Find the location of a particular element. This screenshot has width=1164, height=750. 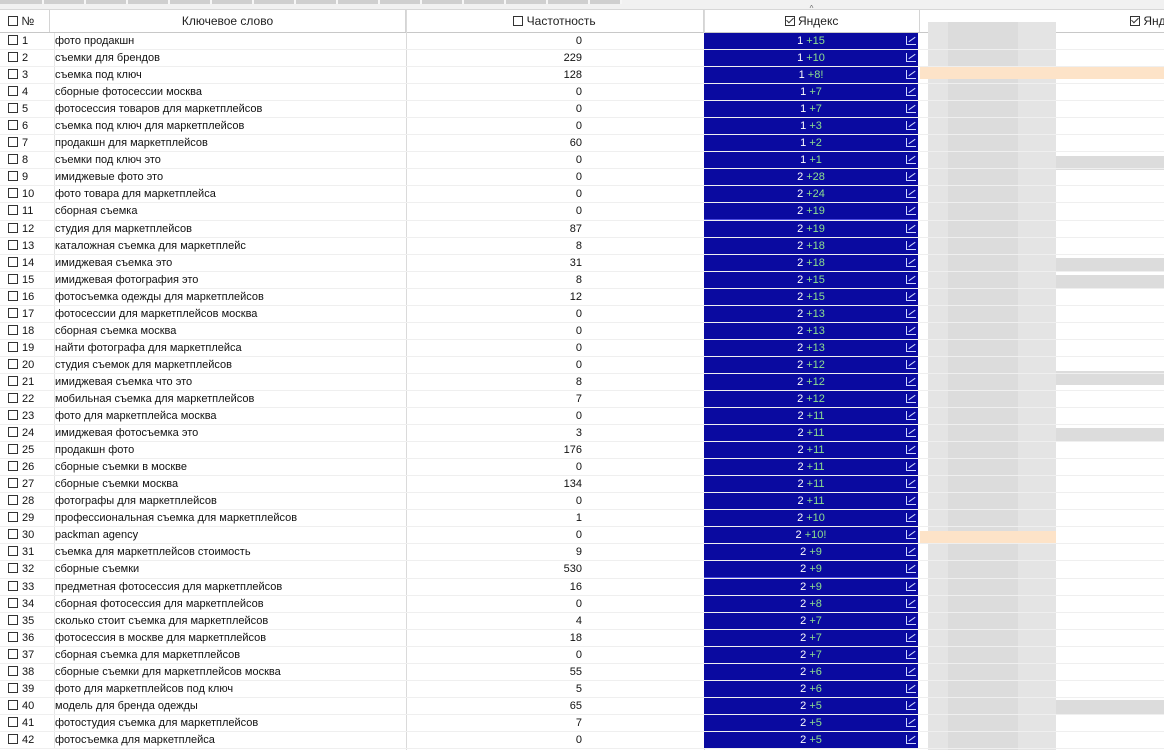

frequency-cell: 7 is located at coordinates (494, 399).